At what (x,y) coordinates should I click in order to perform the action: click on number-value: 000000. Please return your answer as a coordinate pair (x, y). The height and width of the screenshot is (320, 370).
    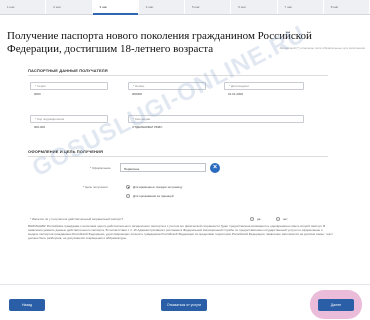
    Looking at the image, I should click on (137, 94).